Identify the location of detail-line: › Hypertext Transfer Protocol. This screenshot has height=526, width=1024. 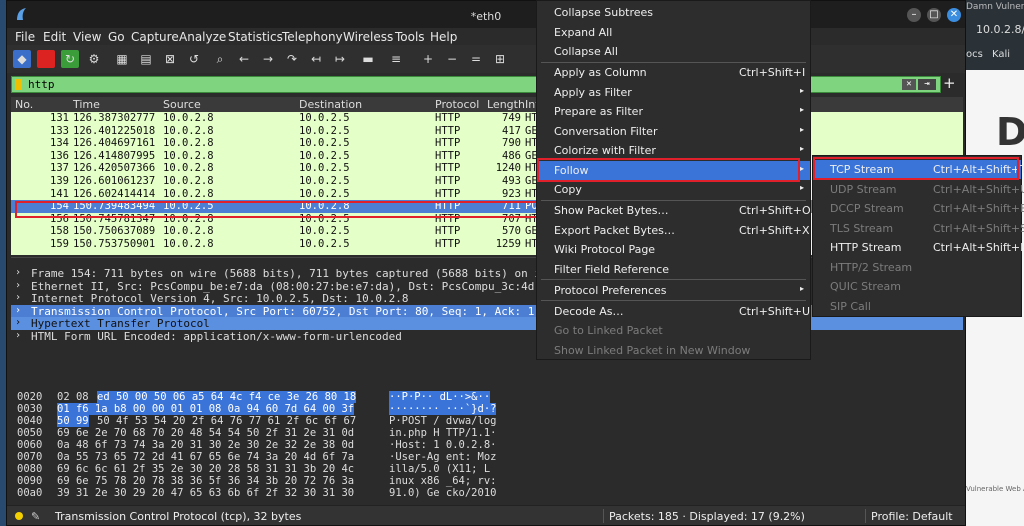
(487, 324).